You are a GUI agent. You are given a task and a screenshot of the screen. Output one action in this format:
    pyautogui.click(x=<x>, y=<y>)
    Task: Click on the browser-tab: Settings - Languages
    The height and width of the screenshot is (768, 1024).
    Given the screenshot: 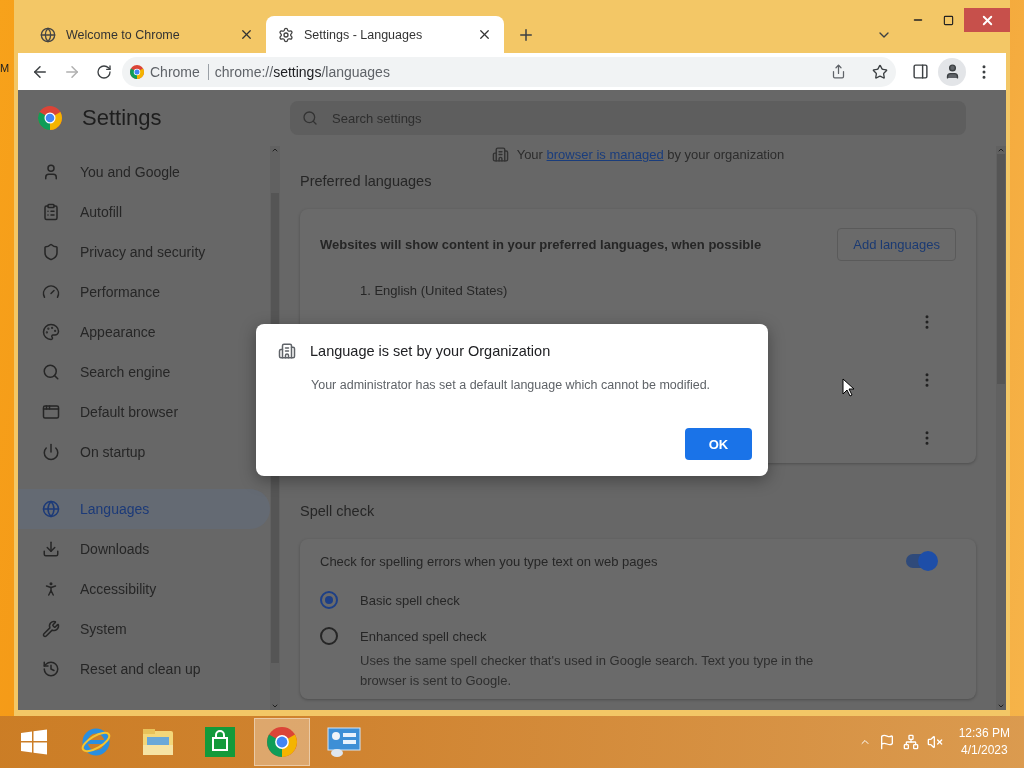 What is the action you would take?
    pyautogui.click(x=385, y=34)
    